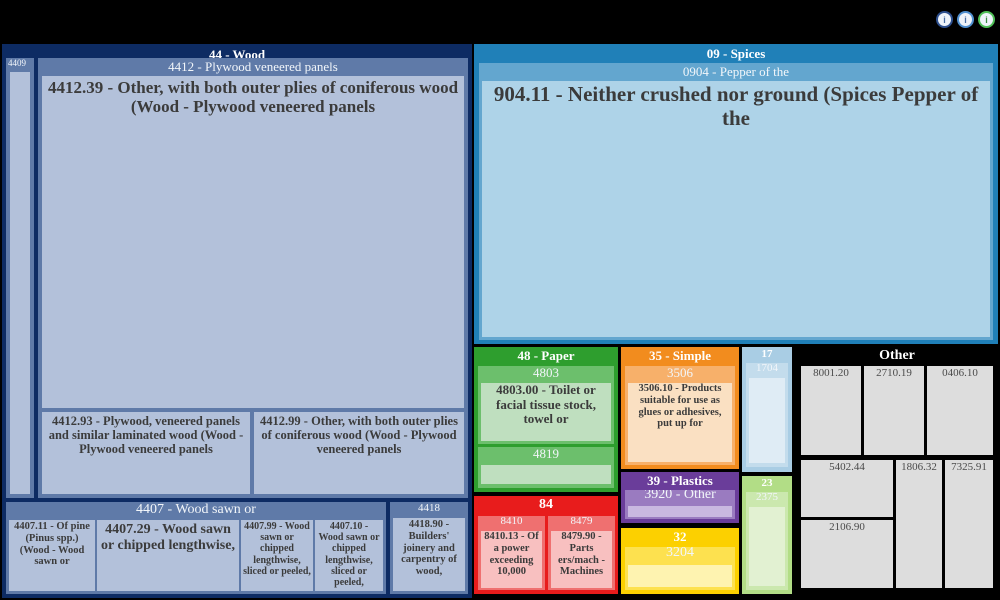  Describe the element at coordinates (253, 67) in the screenshot. I see `node-header-4412: 4412 - Plywood veneered panels` at that location.